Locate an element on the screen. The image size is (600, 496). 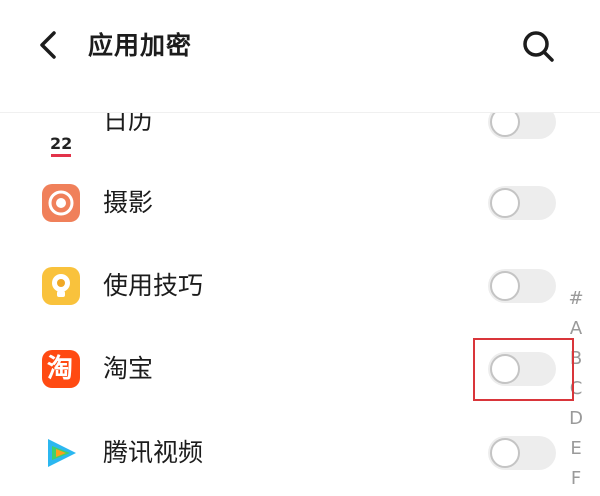
index-letter-f: F is located at coordinates (576, 479).